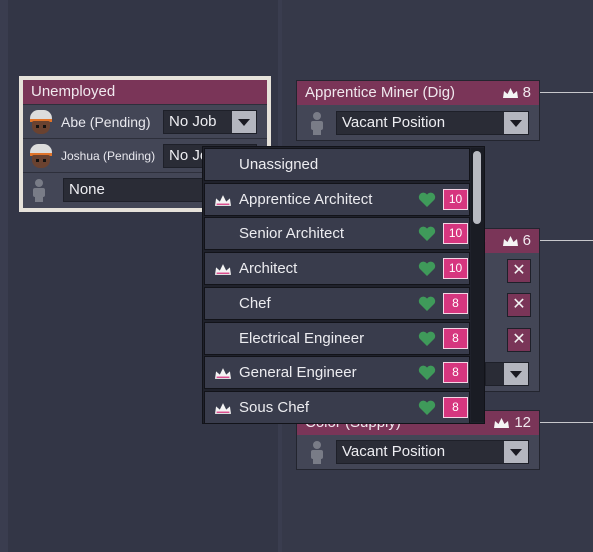 This screenshot has height=552, width=593. I want to click on slot-select-supply: Vacant Position, so click(432, 452).